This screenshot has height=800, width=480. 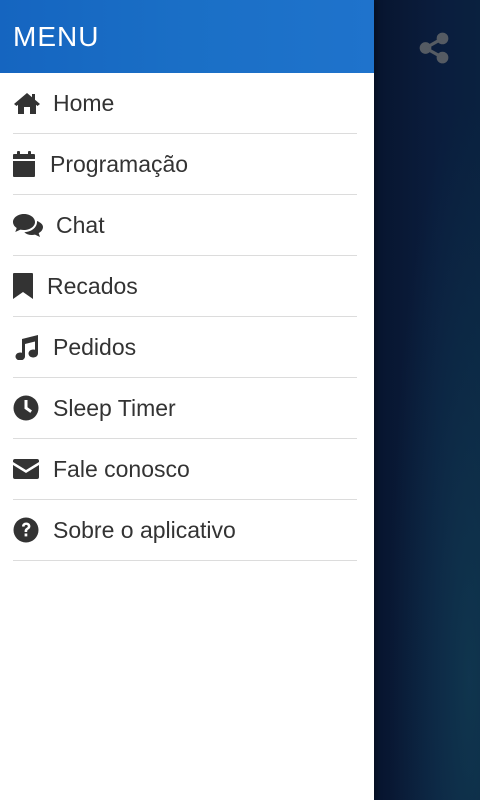 What do you see at coordinates (121, 468) in the screenshot?
I see `menu-item-label: Fale conosco` at bounding box center [121, 468].